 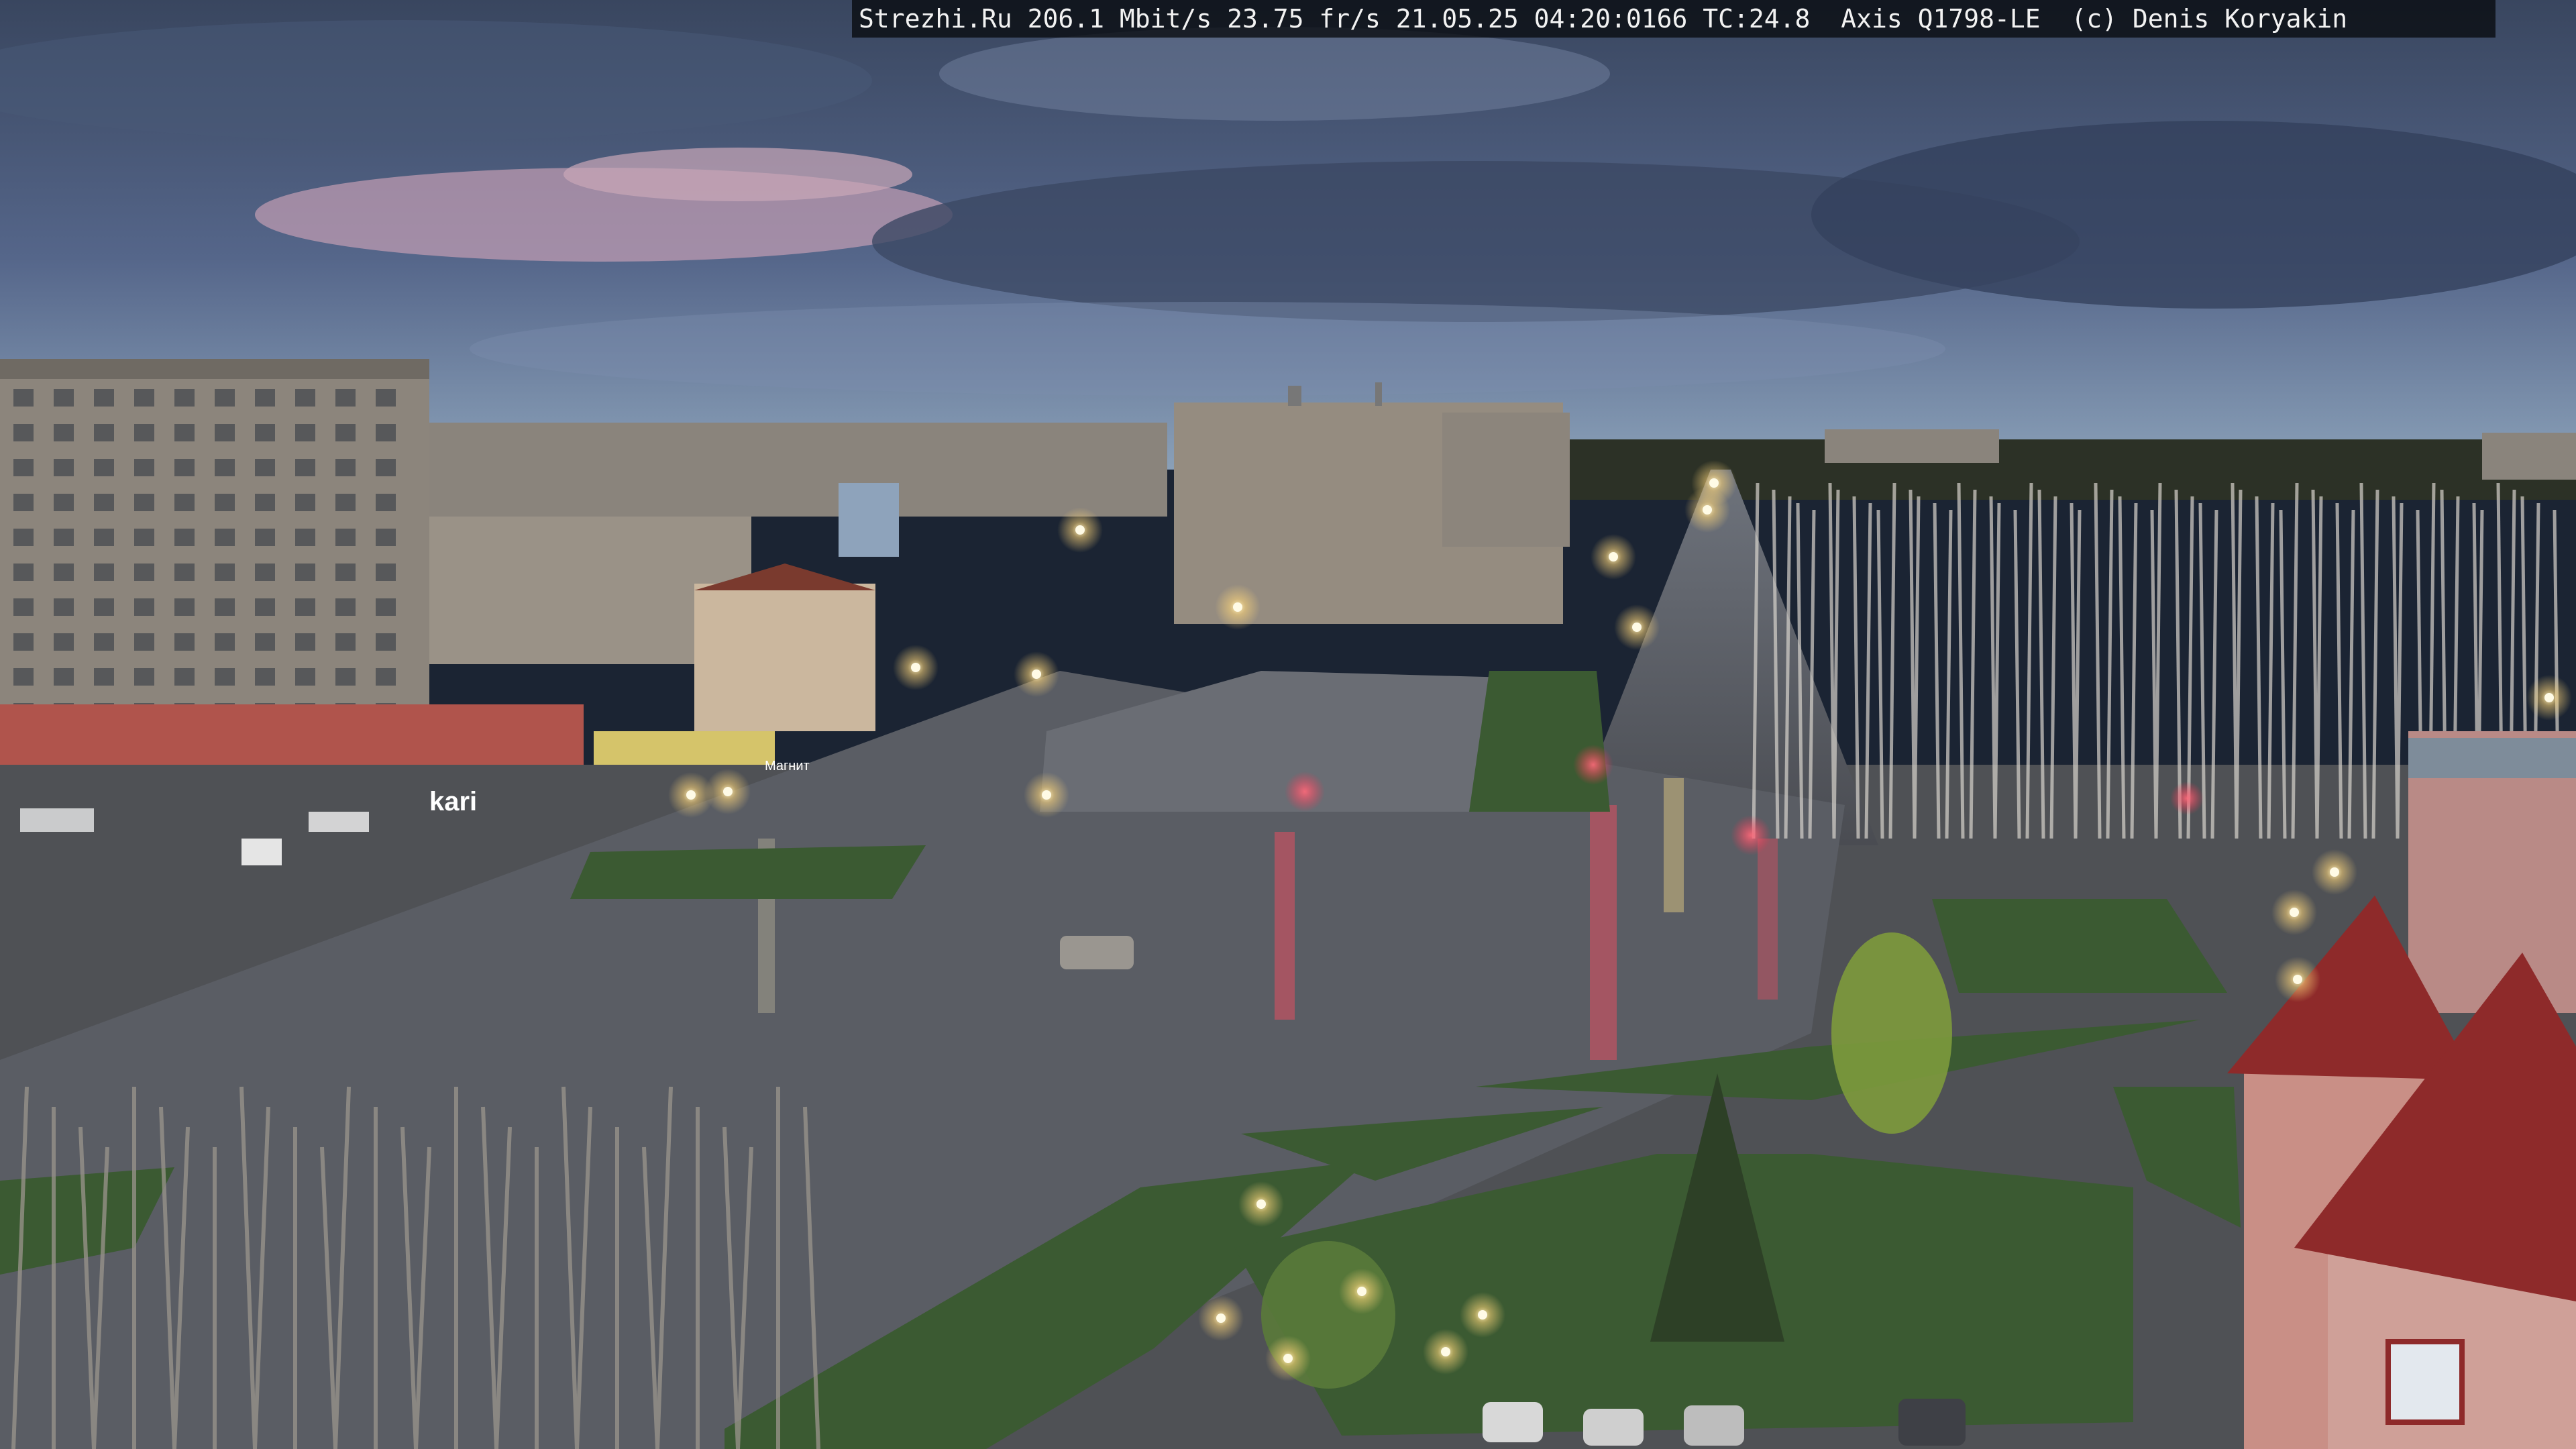 I want to click on shop-sign-center: Магнит, so click(x=787, y=766).